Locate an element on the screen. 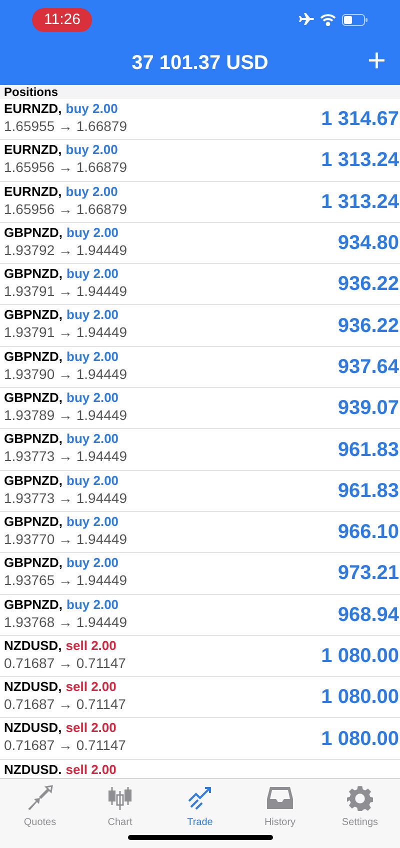 This screenshot has height=848, width=400. inbox-icon is located at coordinates (280, 798).